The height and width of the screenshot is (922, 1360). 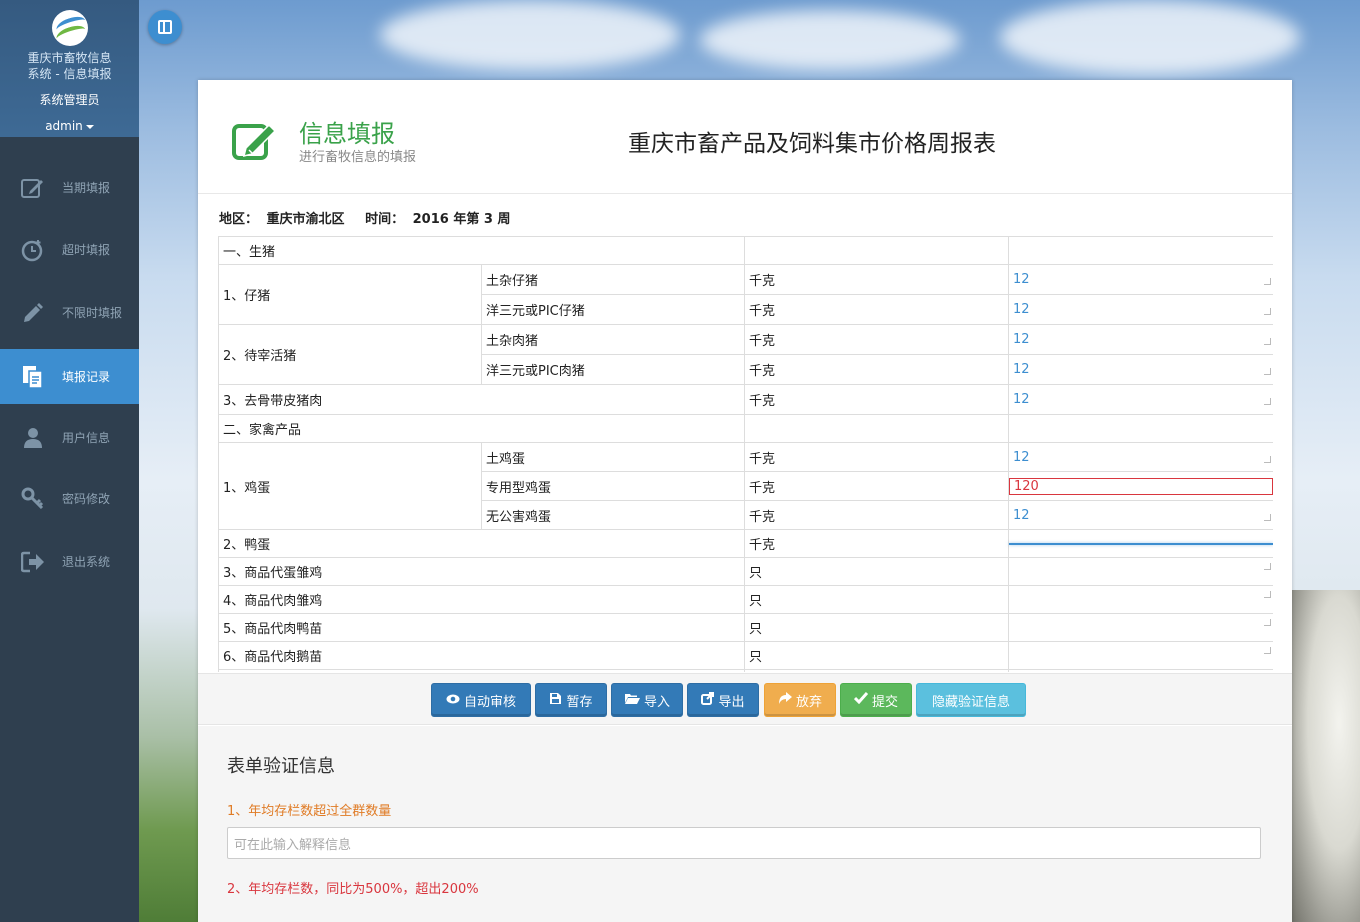 I want to click on item-name: 土杂肉猪, so click(x=613, y=339).